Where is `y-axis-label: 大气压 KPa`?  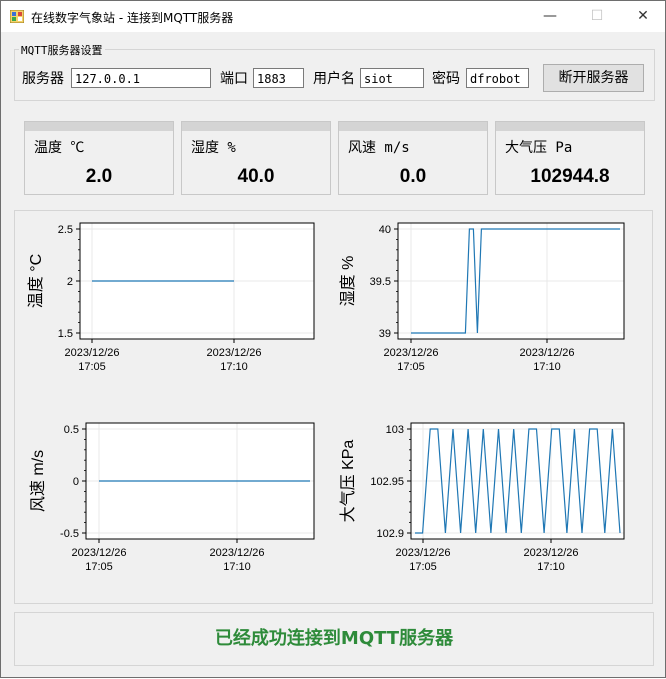
y-axis-label: 大气压 KPa is located at coordinates (348, 481).